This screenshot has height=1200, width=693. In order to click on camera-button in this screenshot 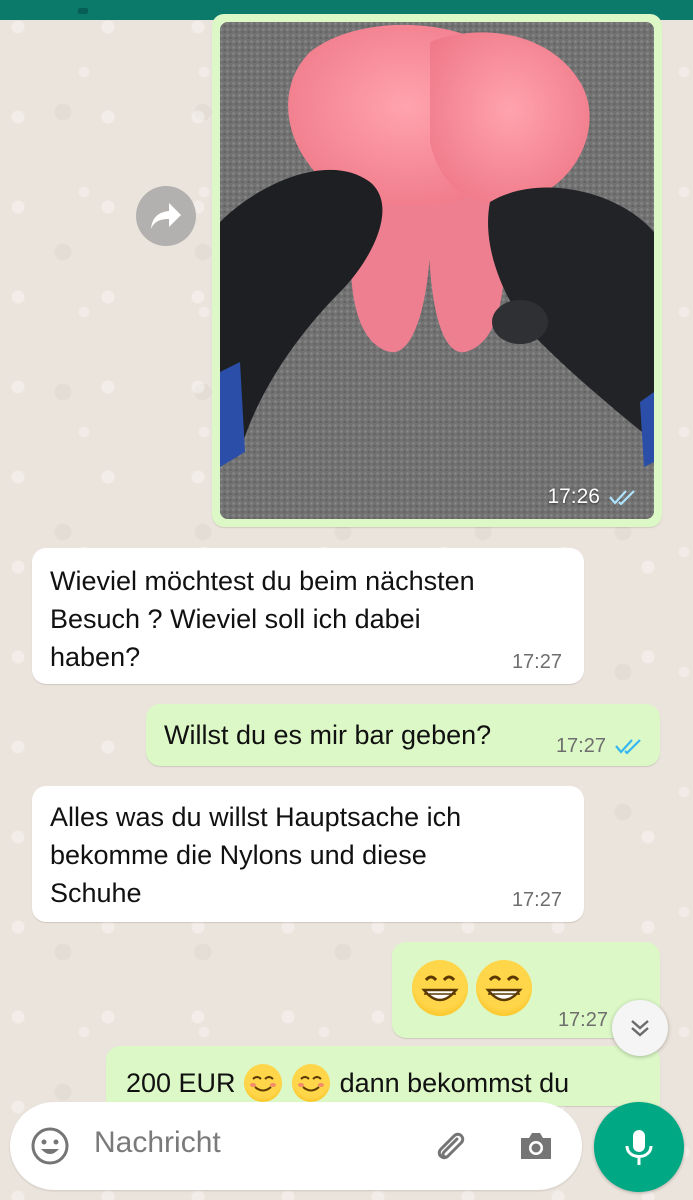, I will do `click(536, 1148)`.